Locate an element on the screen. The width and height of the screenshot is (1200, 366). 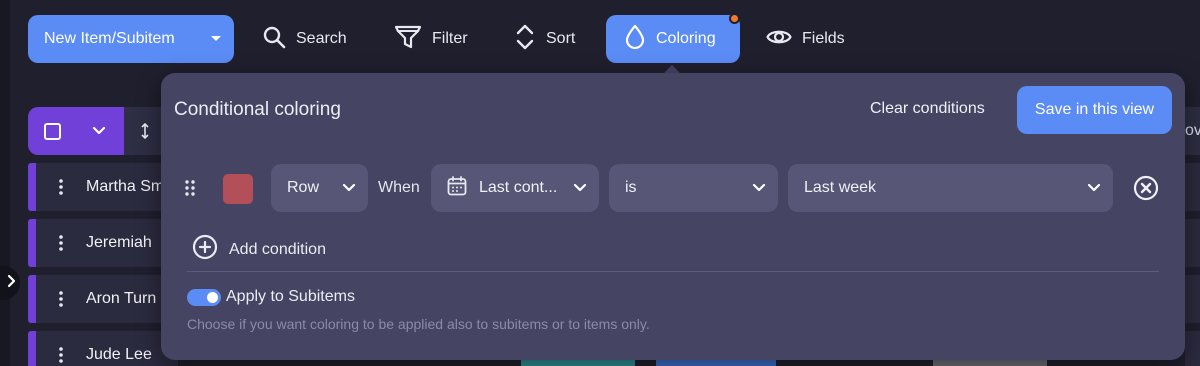
remove-condition-icon is located at coordinates (1146, 190).